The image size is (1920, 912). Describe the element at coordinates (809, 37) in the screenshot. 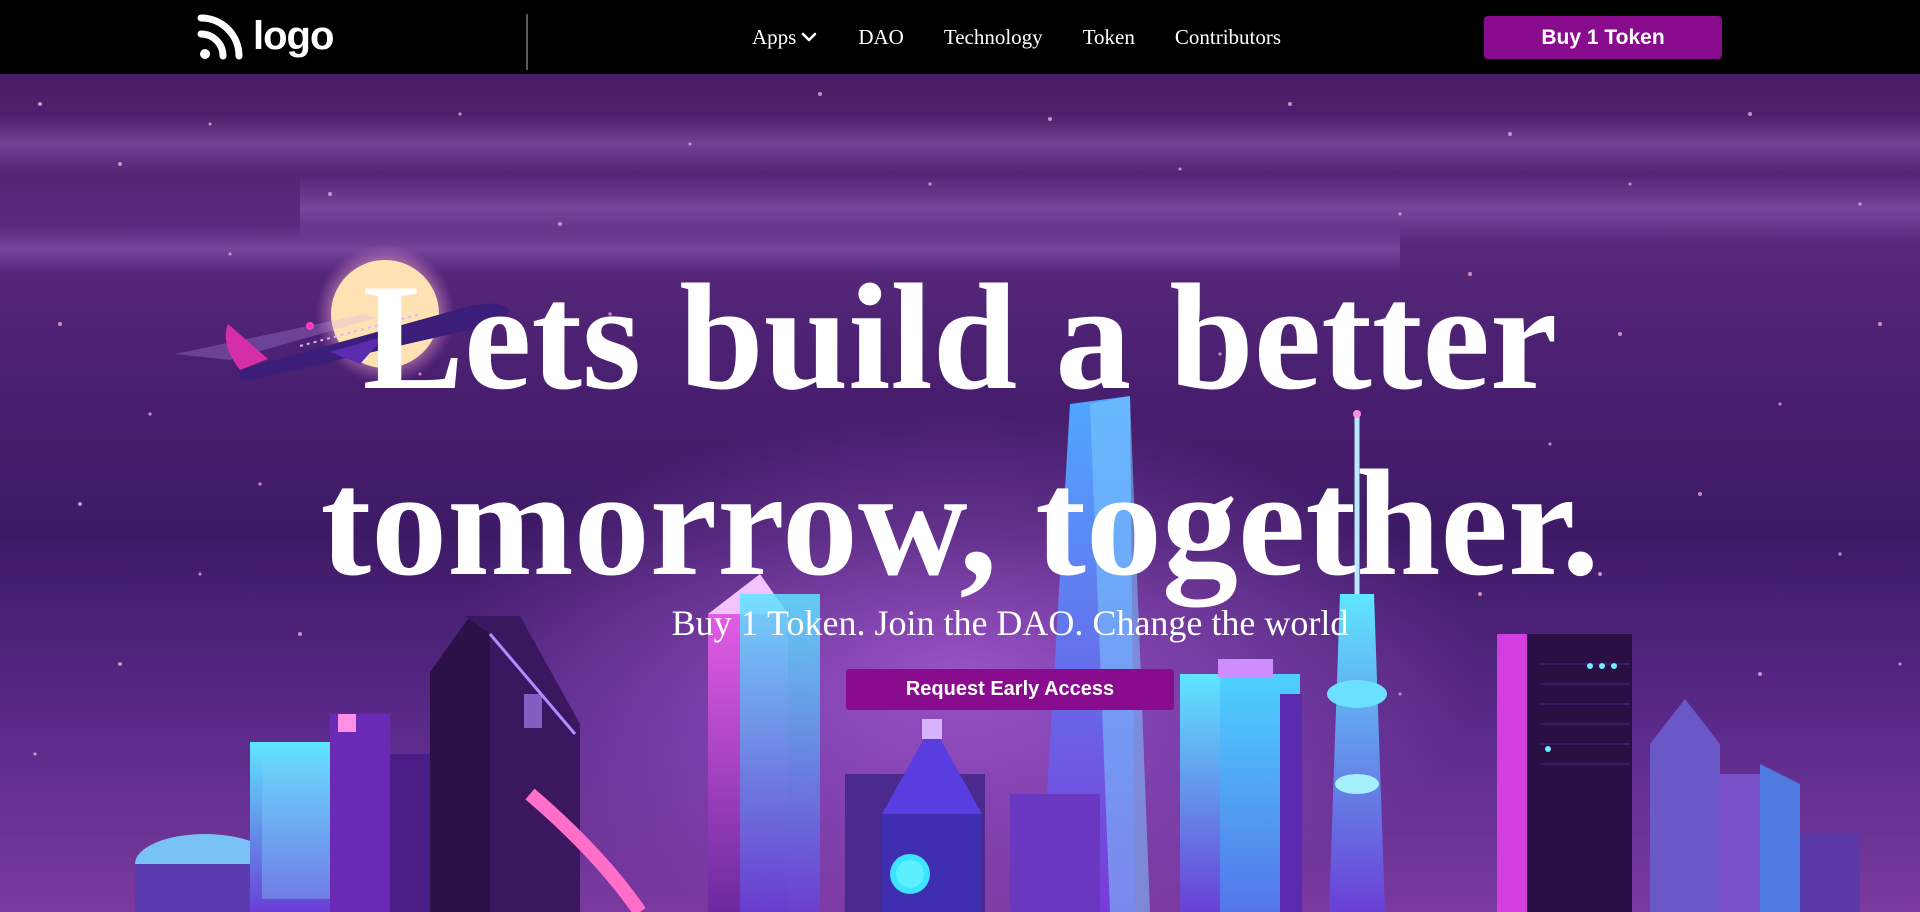

I see `chevron-down-icon` at that location.